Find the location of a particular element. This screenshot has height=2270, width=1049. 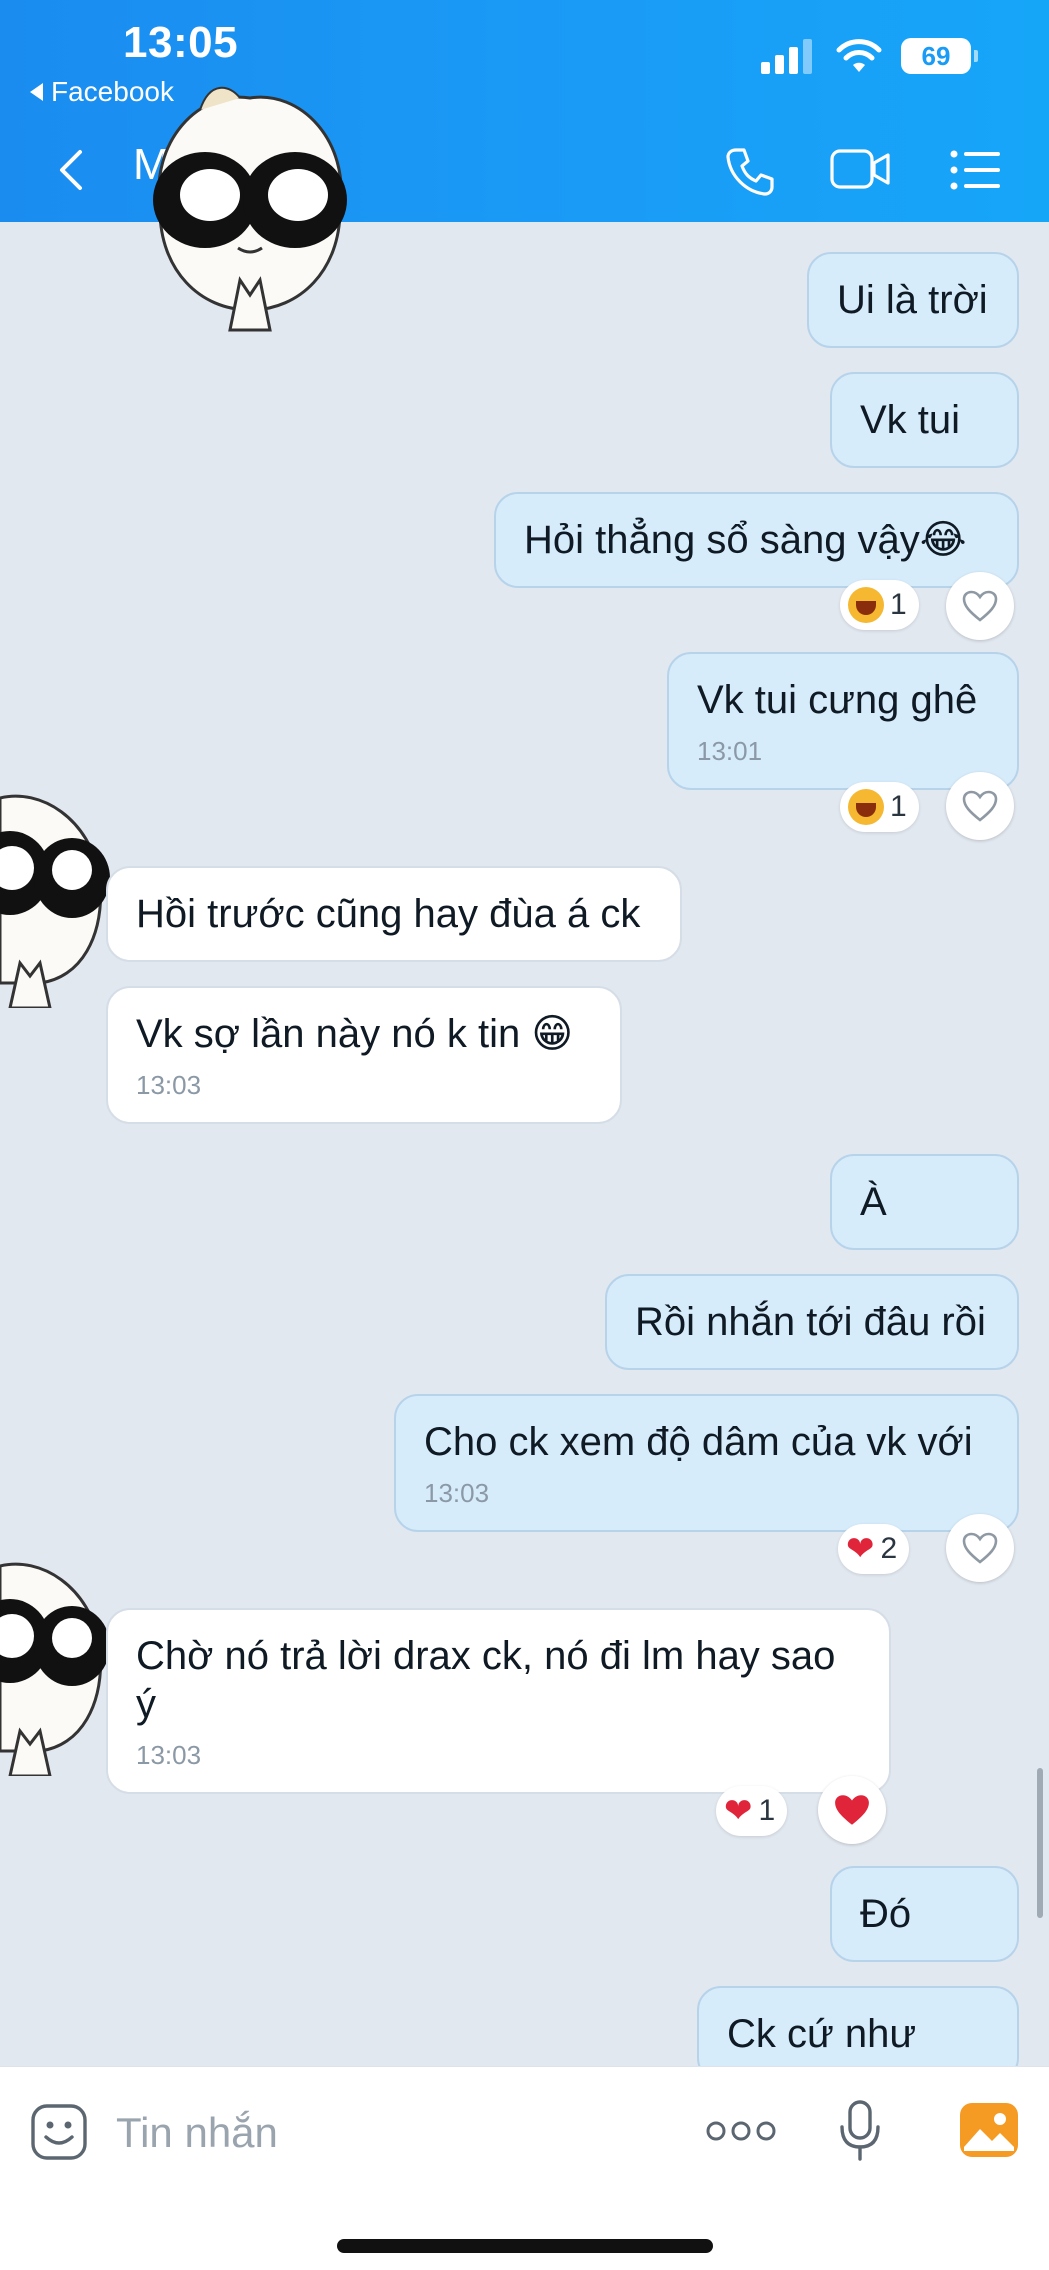

message-bubble-outgoing: À is located at coordinates (924, 1202).